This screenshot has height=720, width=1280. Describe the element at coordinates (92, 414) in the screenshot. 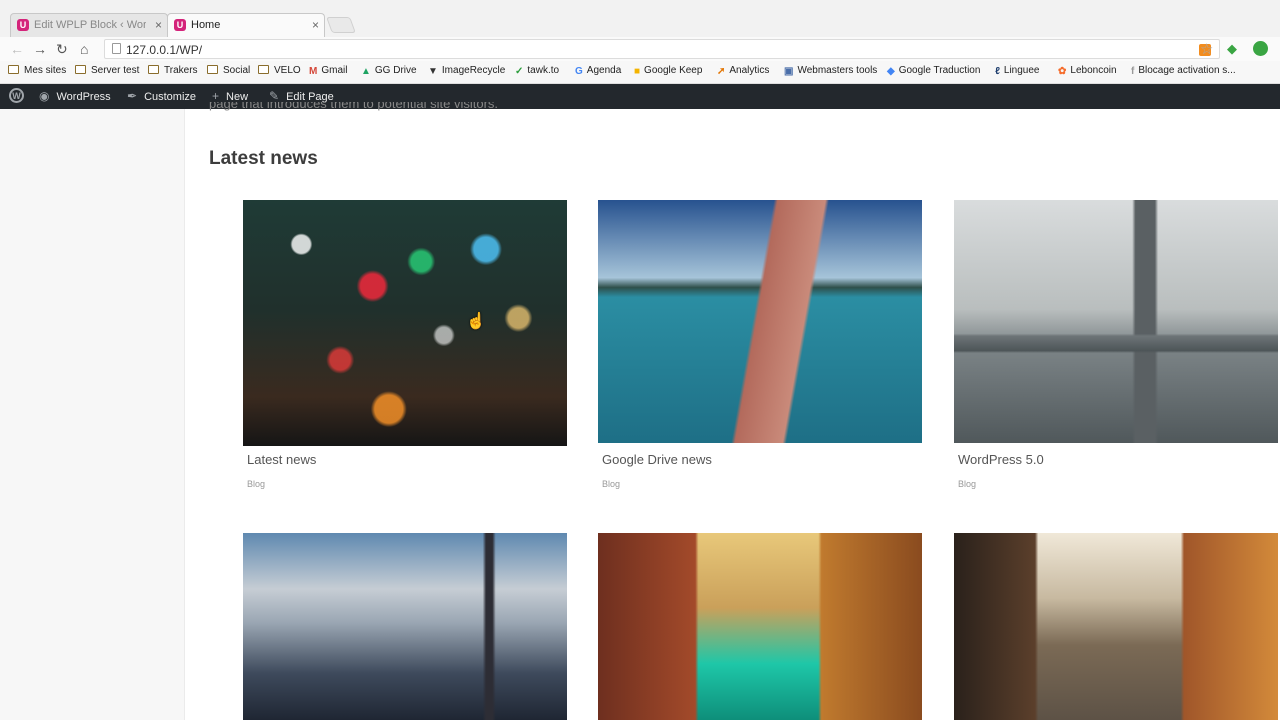

I see `page-sidebar` at that location.